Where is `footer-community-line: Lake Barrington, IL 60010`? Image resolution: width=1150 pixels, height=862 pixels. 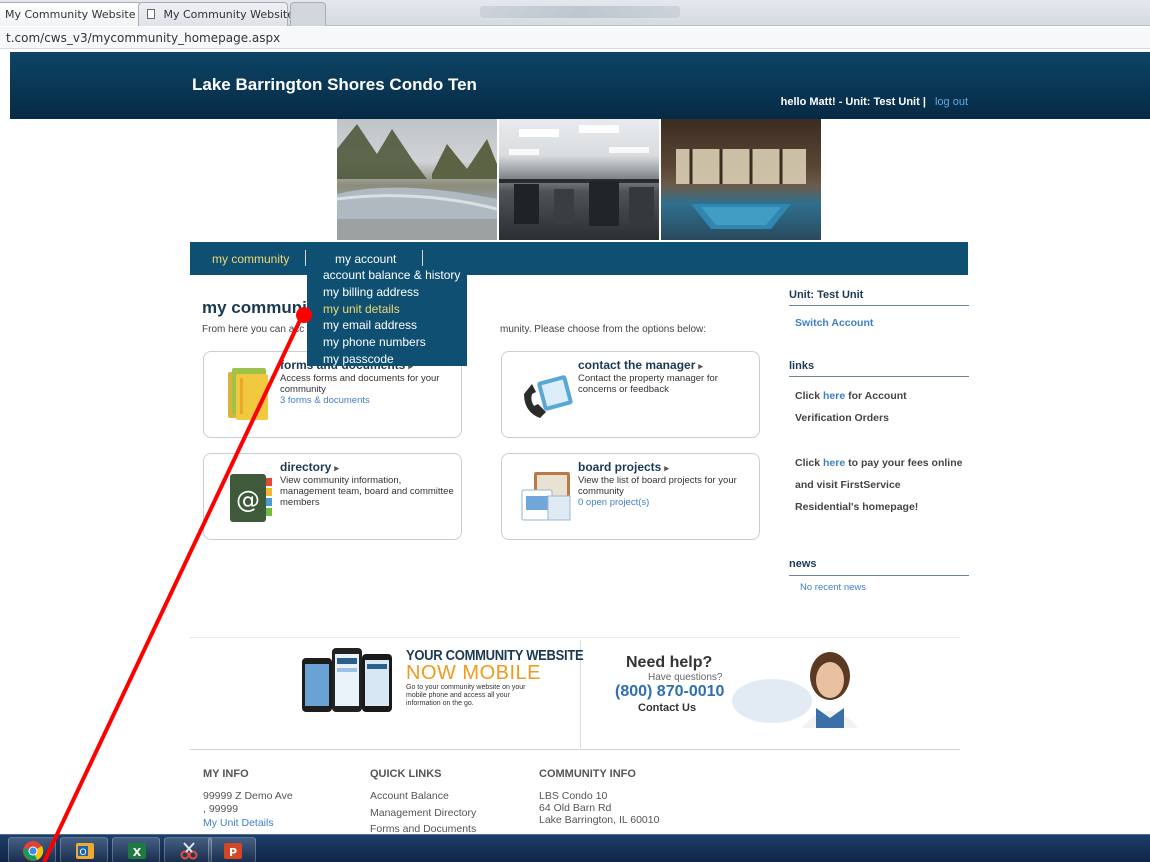
footer-community-line: Lake Barrington, IL 60010 is located at coordinates (599, 820).